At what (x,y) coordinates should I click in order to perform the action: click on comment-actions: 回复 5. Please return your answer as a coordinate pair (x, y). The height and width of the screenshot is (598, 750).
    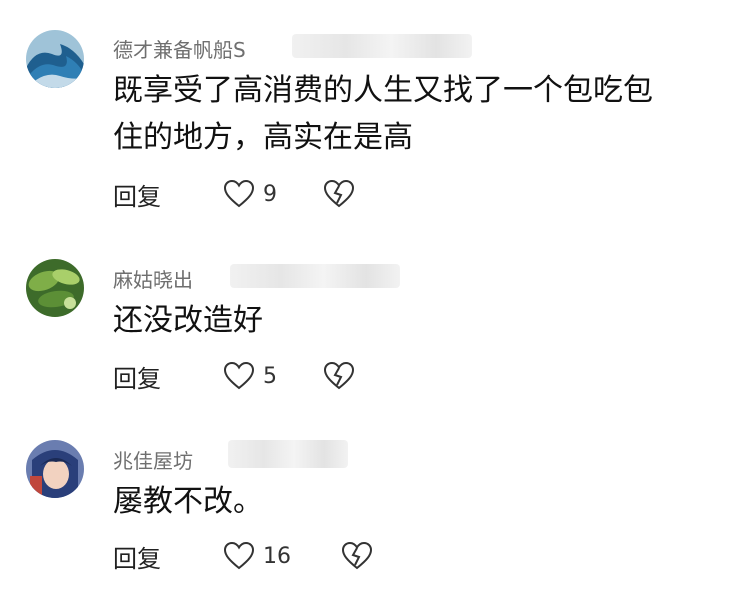
    Looking at the image, I should click on (234, 376).